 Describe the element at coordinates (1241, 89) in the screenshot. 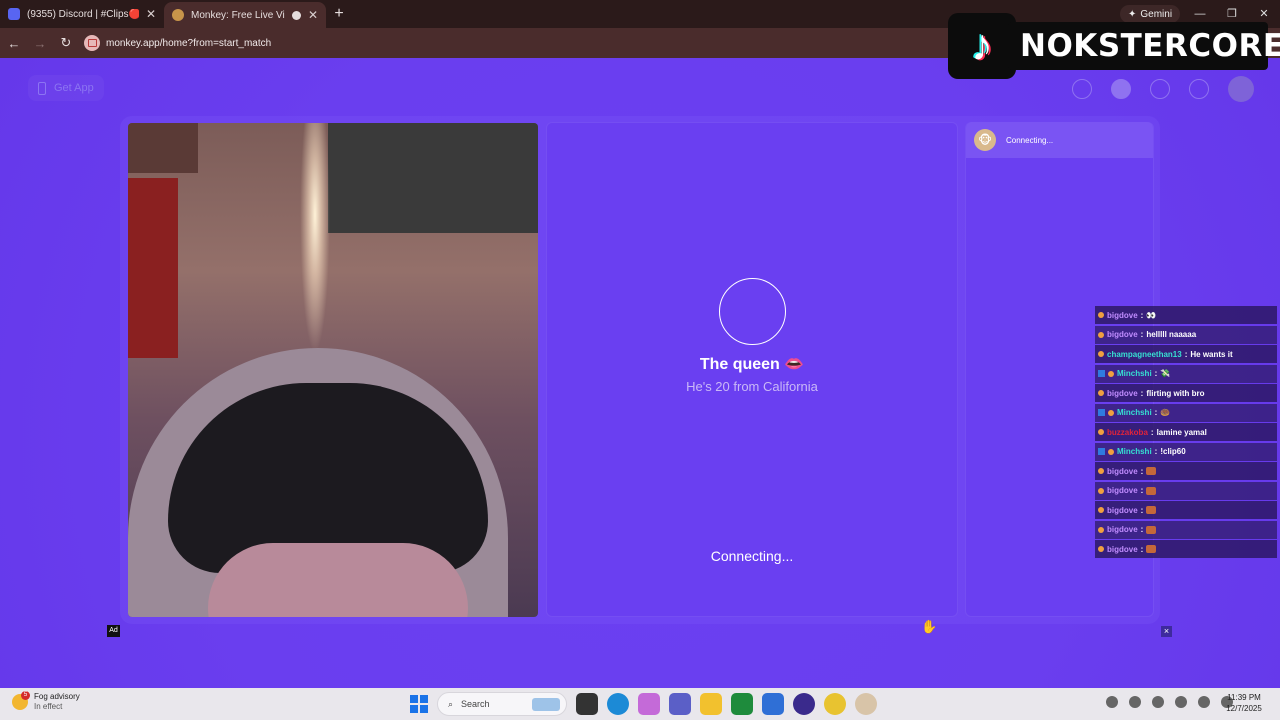

I see `user-avatar` at that location.